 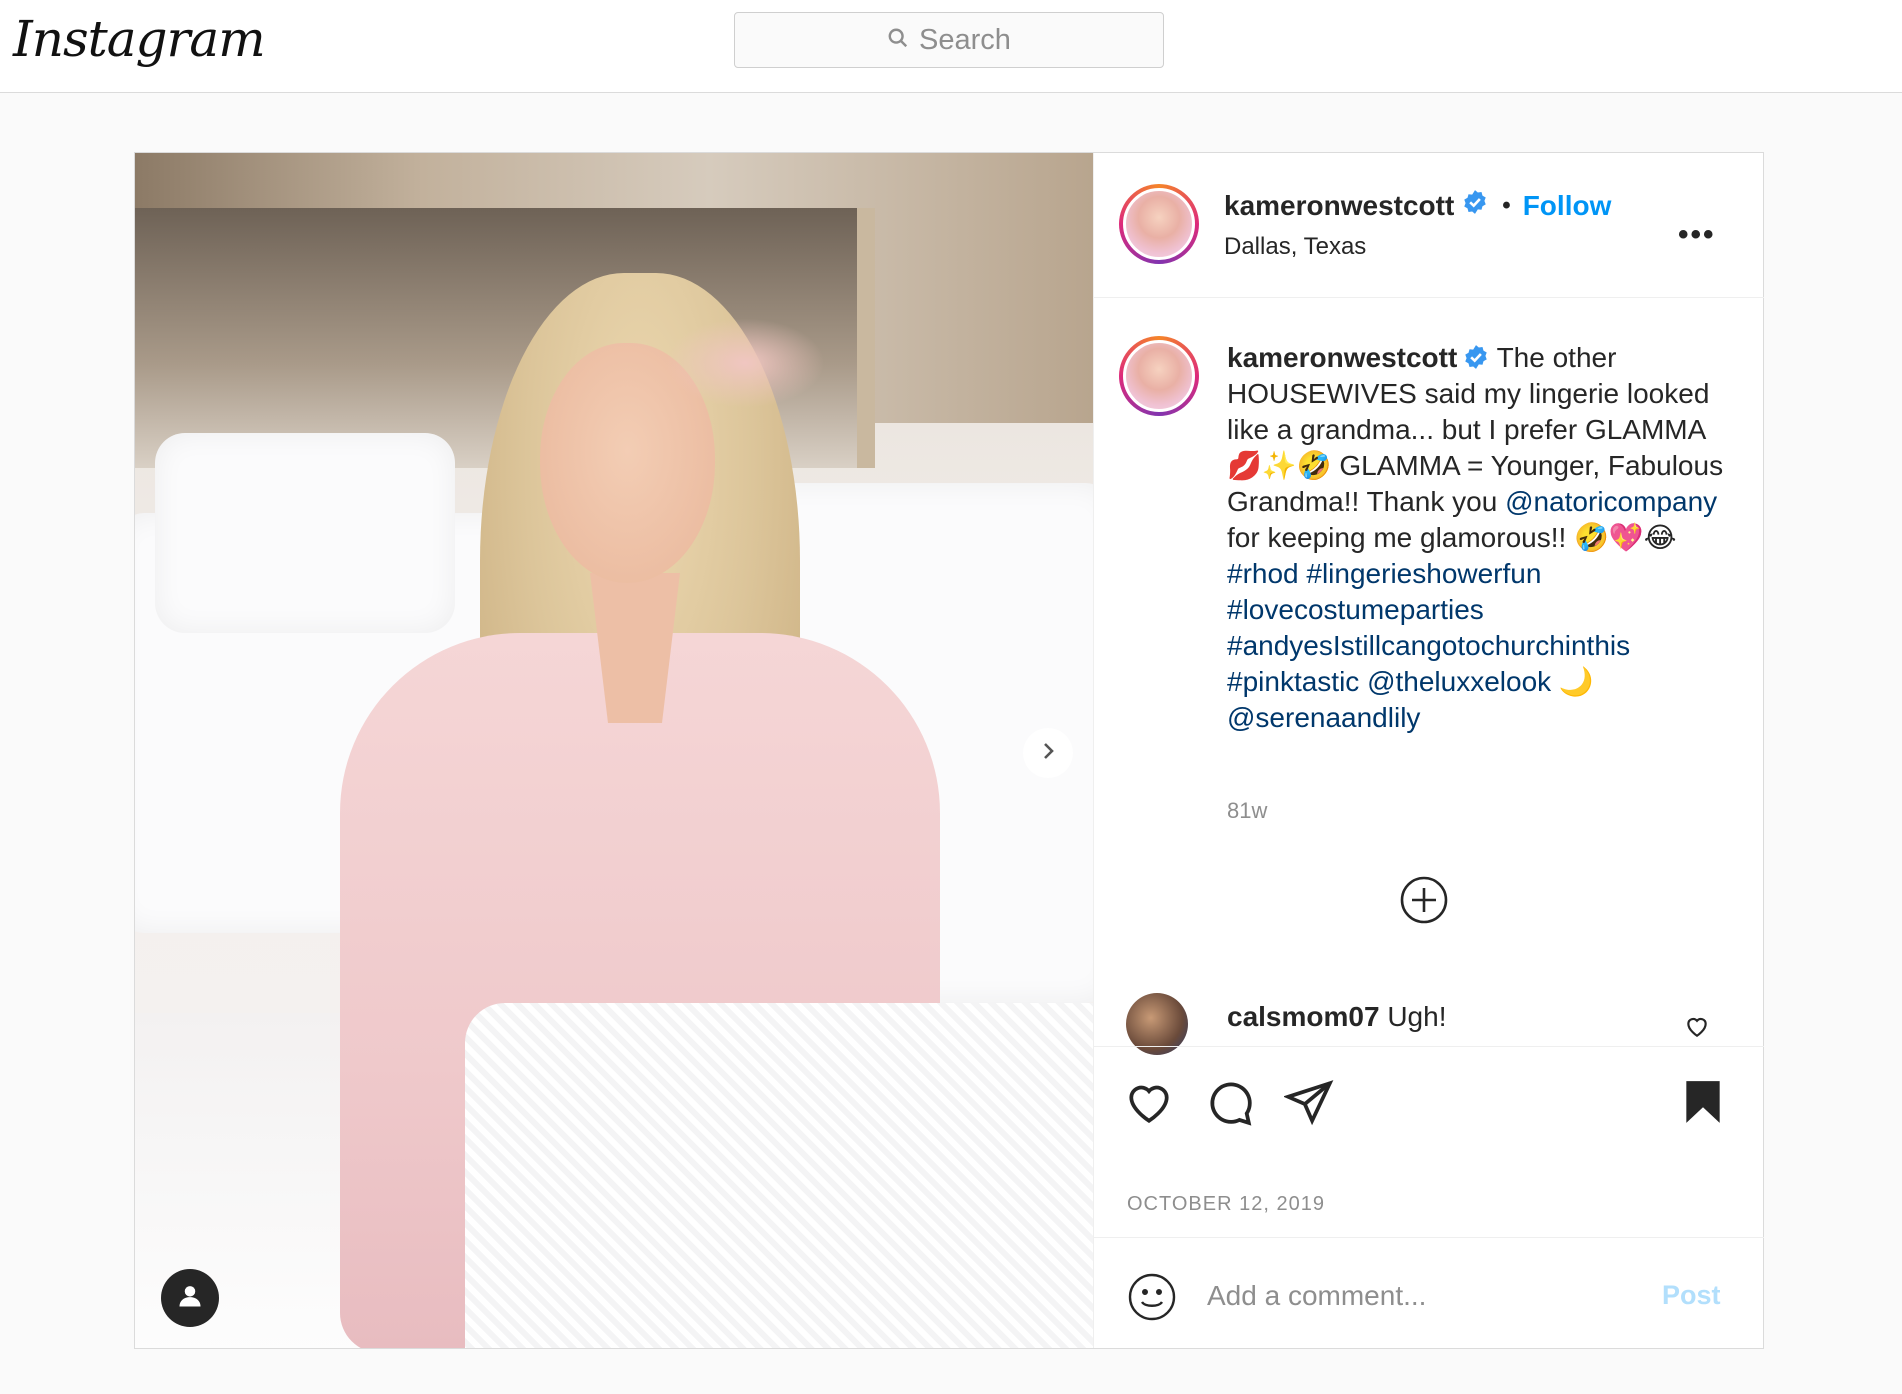 What do you see at coordinates (745, 363) in the screenshot?
I see `image-feather` at bounding box center [745, 363].